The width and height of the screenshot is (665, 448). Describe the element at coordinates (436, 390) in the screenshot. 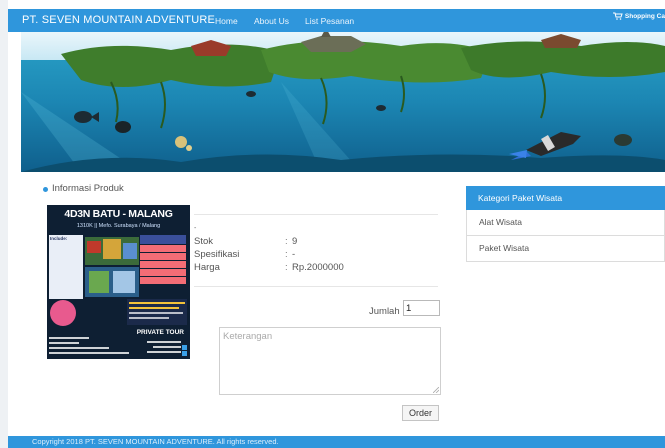

I see `resize-grip-icon` at that location.